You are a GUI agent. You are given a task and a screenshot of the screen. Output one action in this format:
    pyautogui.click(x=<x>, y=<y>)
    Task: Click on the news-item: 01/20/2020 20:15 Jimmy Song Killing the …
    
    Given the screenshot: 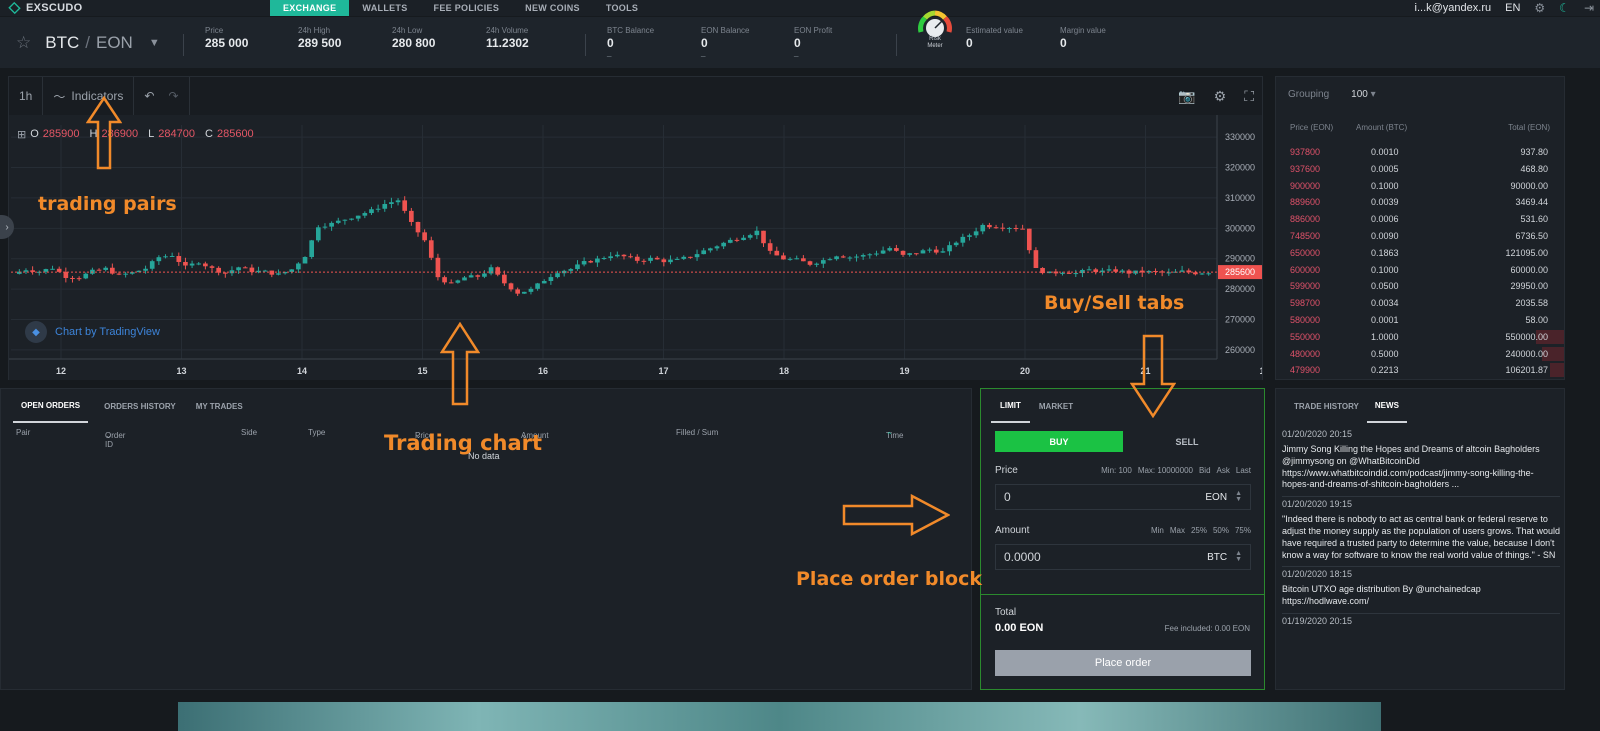 What is the action you would take?
    pyautogui.click(x=1421, y=462)
    